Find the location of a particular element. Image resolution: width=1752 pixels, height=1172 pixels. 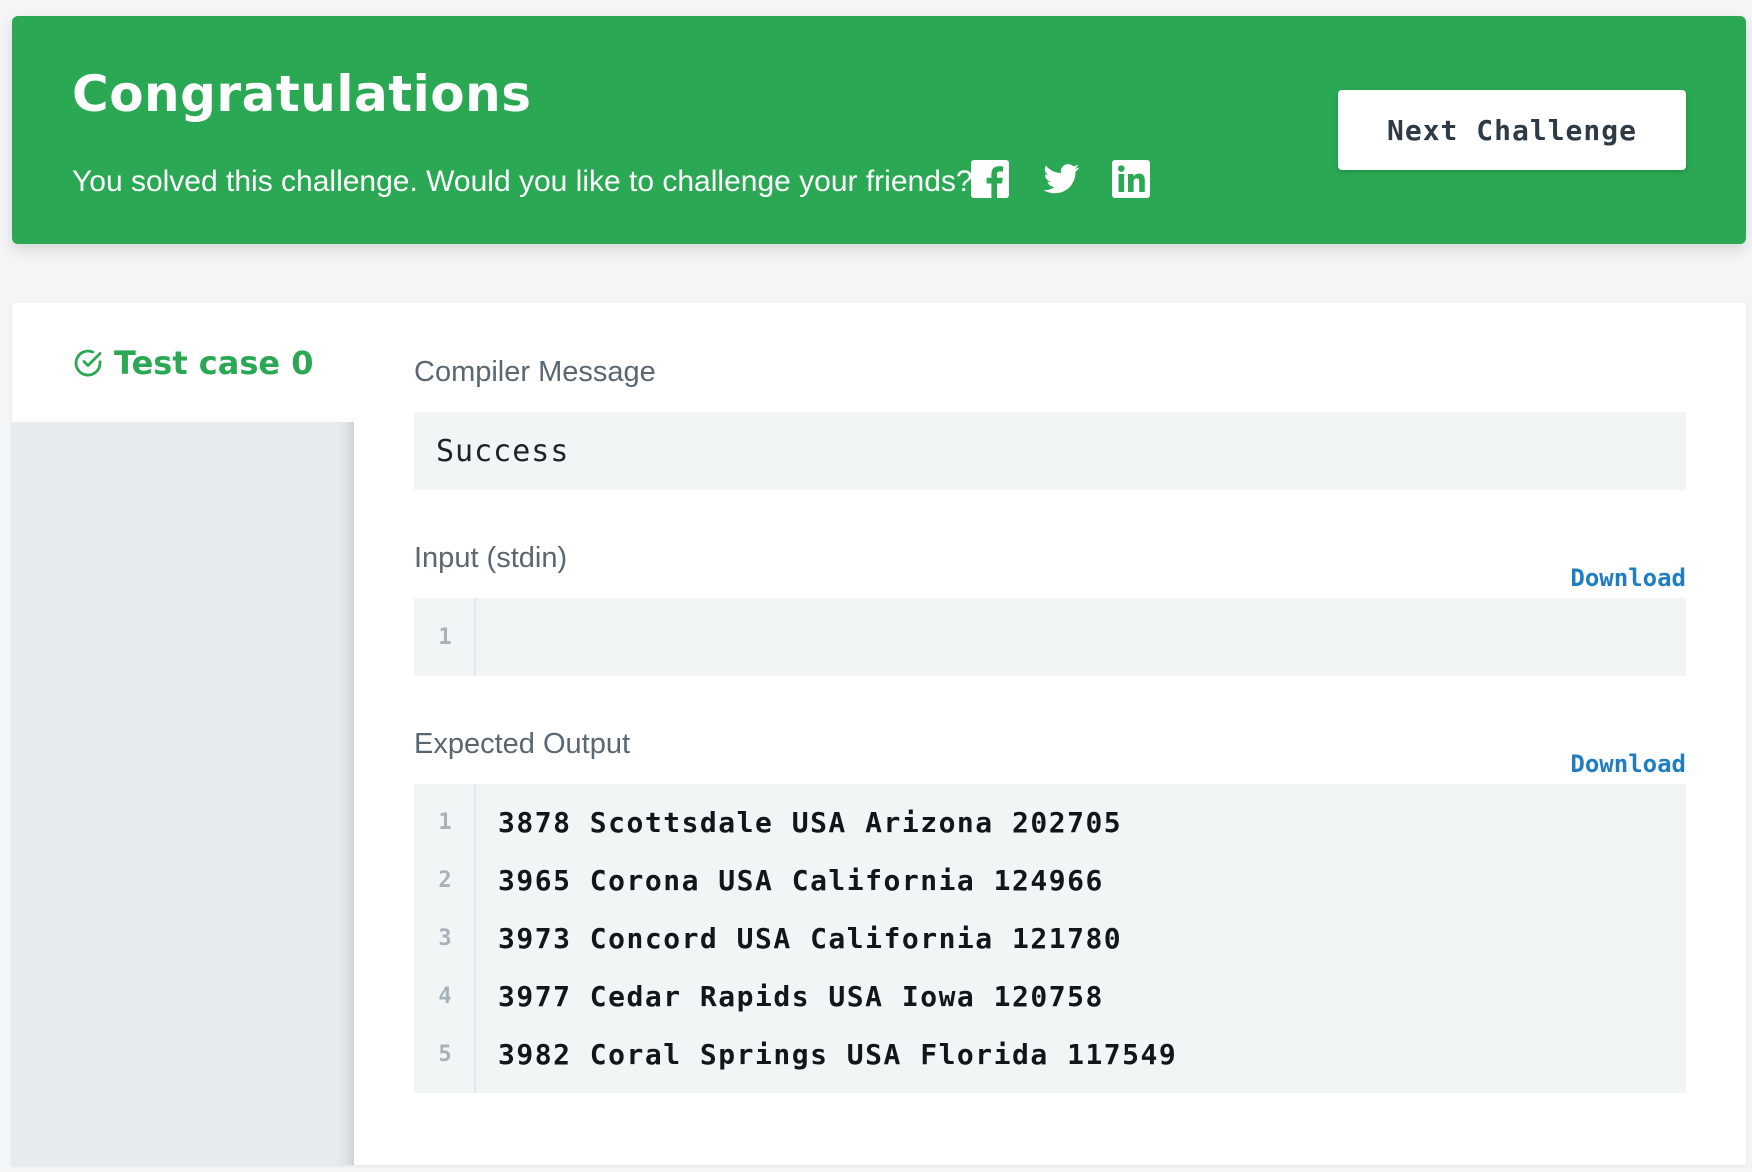

line-text: 3982 Coral Springs USA Florida 117549 is located at coordinates (838, 1054).